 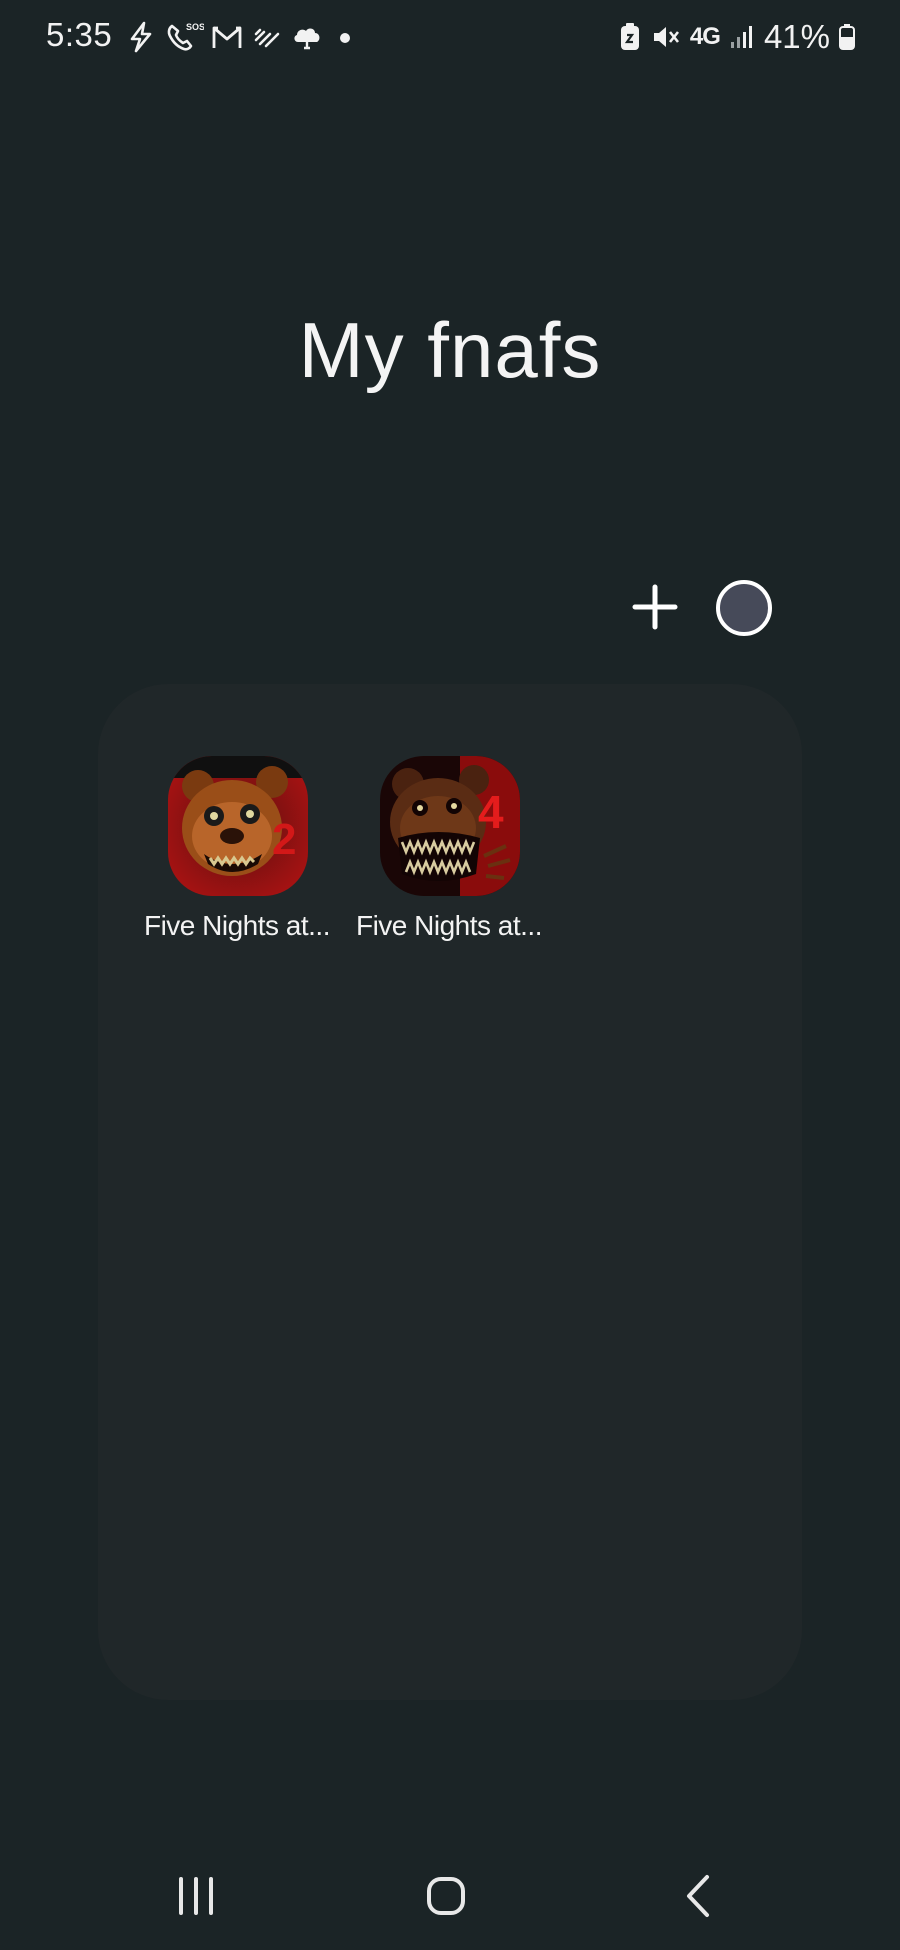 What do you see at coordinates (450, 350) in the screenshot?
I see `folder-title: My fnafs` at bounding box center [450, 350].